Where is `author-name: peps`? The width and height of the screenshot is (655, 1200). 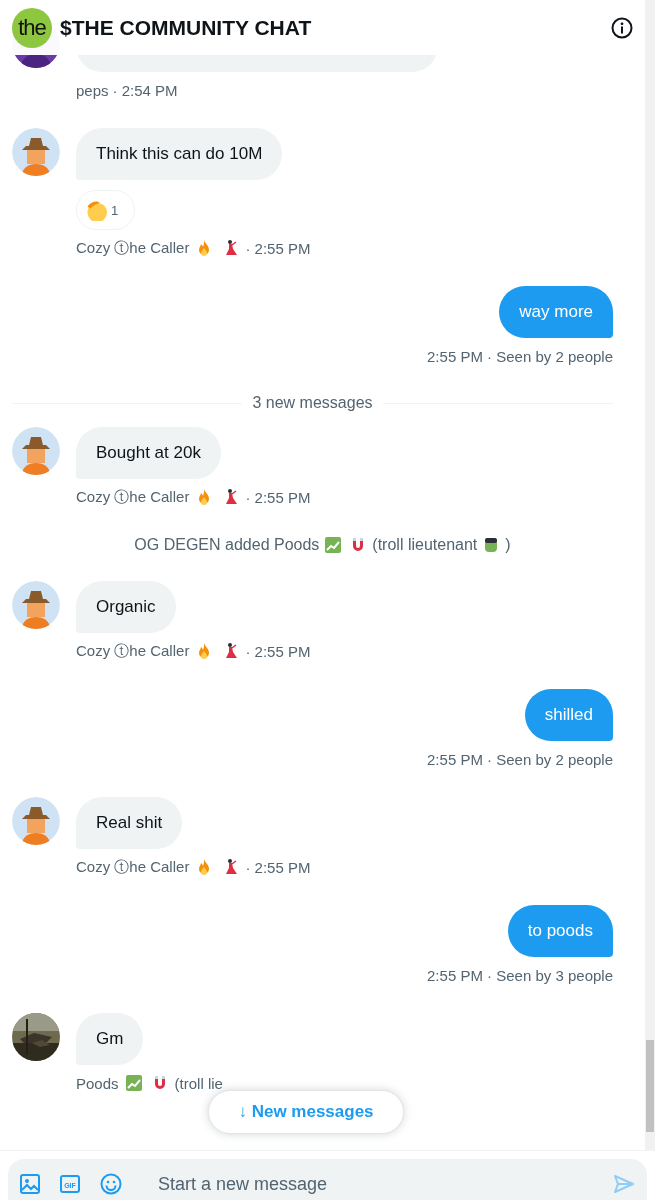
author-name: peps is located at coordinates (92, 90).